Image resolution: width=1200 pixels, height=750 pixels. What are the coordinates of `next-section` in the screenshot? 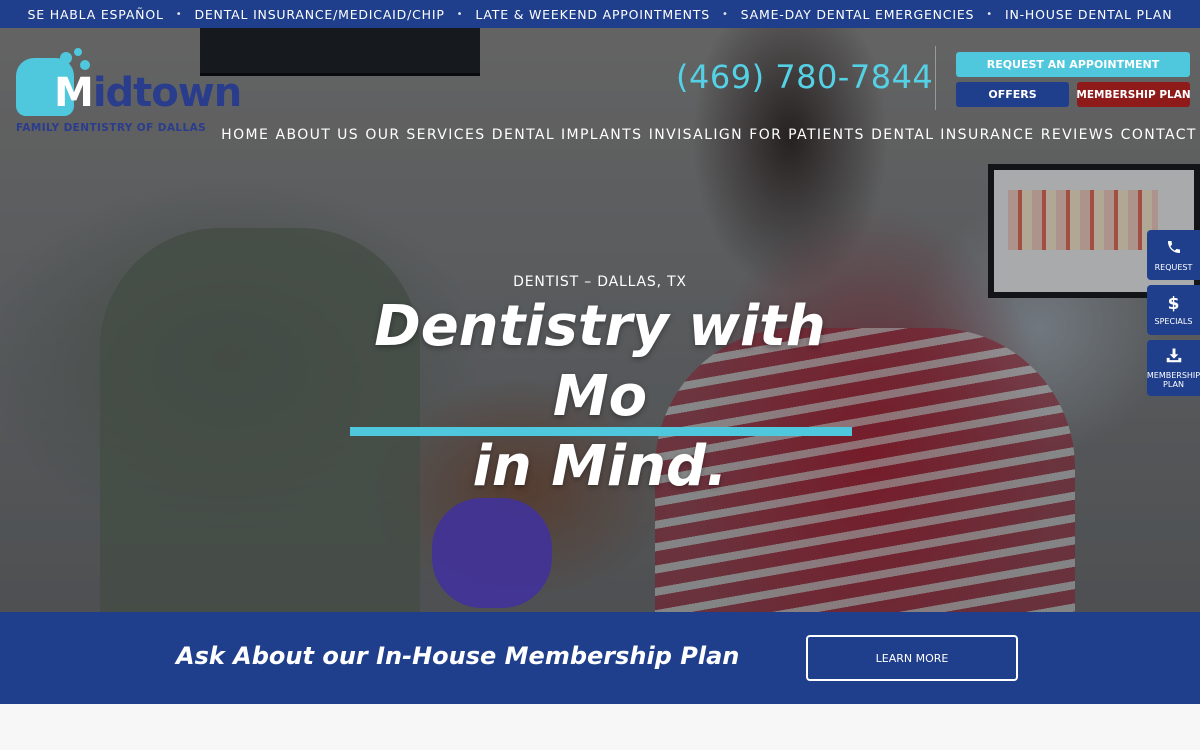 It's located at (600, 727).